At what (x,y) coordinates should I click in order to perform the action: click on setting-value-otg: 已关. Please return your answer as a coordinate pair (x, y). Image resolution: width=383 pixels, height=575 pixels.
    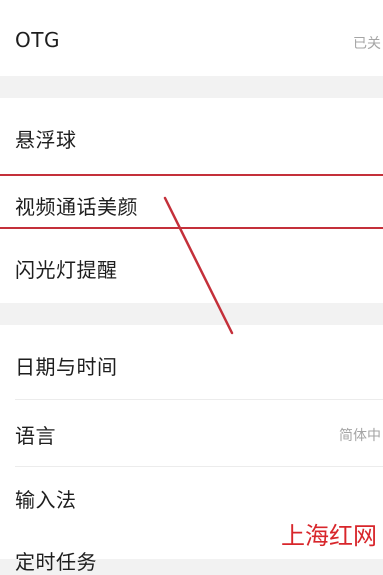
    Looking at the image, I should click on (367, 44).